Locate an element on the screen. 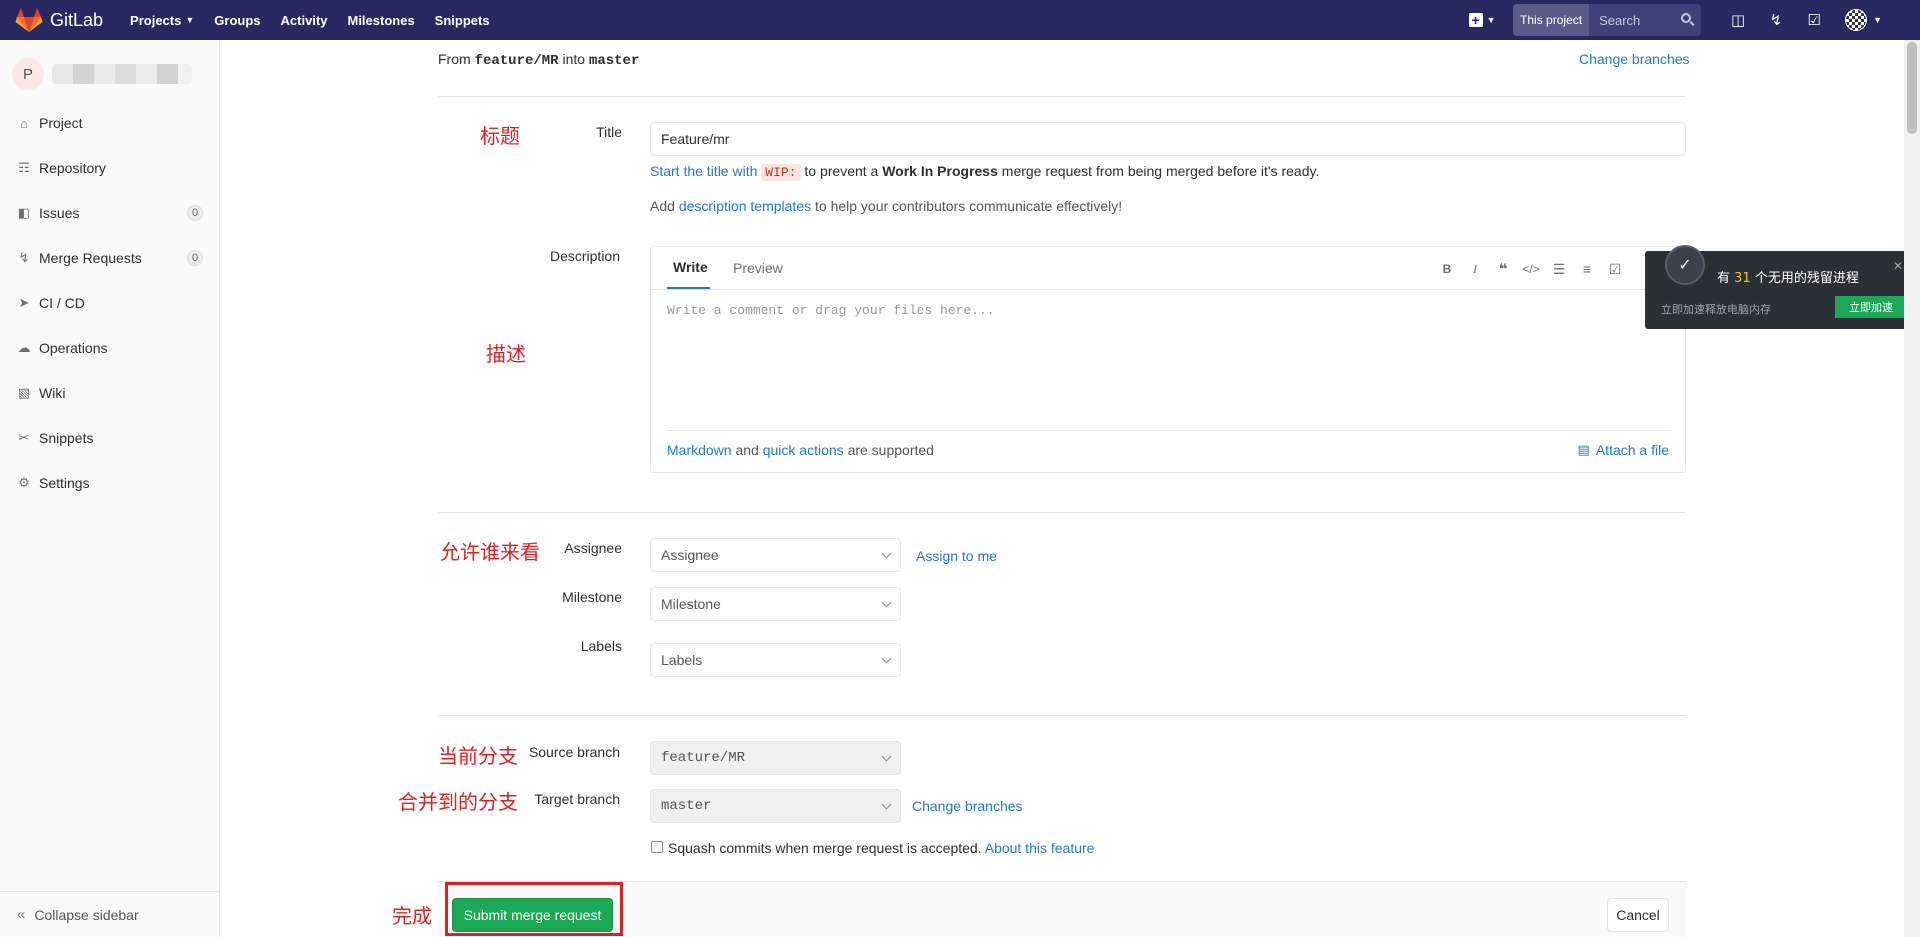 Image resolution: width=1920 pixels, height=937 pixels. new-dropdown-button: + ▼ is located at coordinates (1482, 20).